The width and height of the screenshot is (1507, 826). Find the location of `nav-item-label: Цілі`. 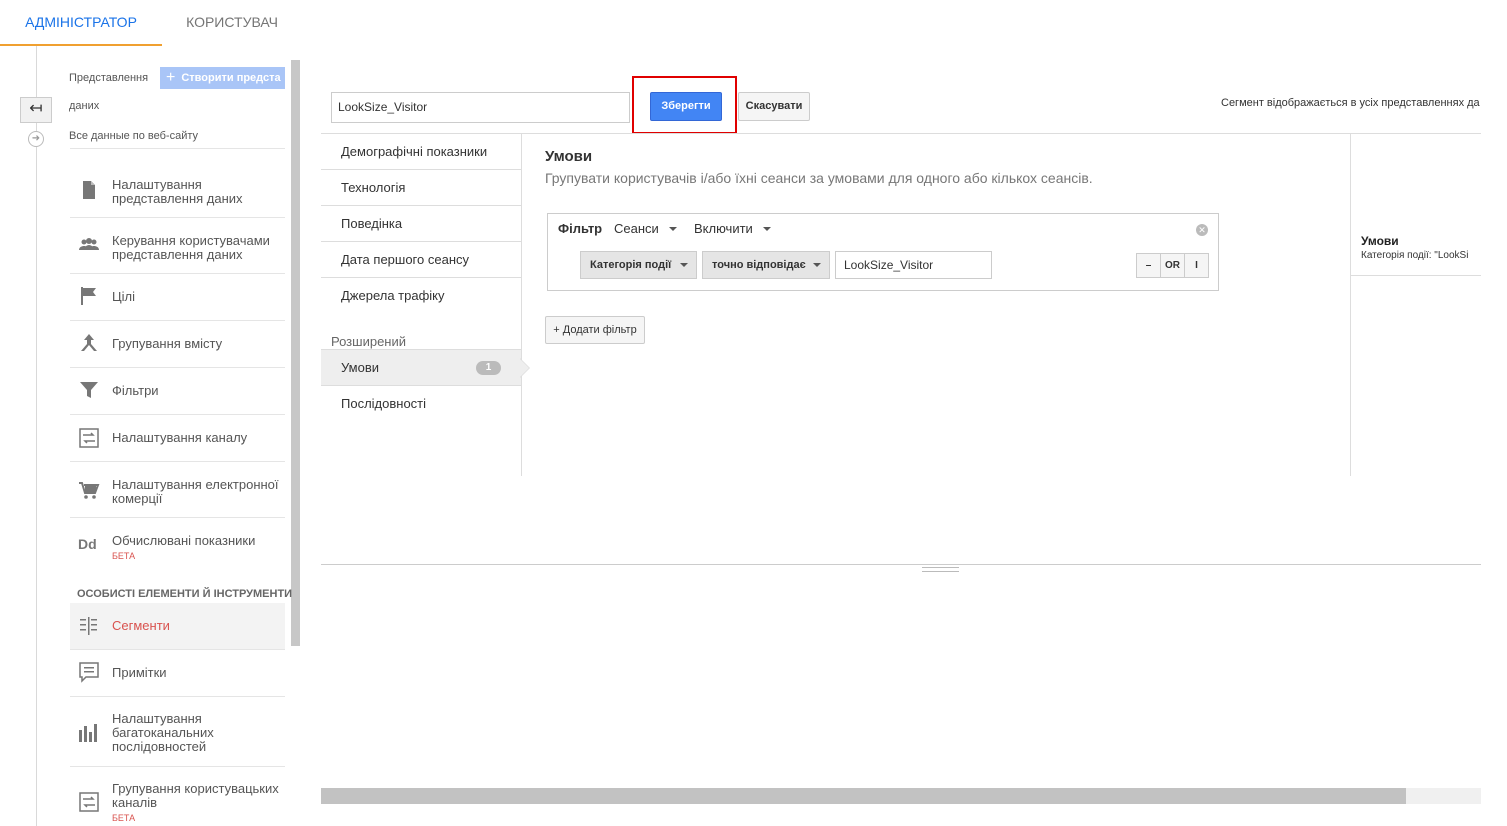

nav-item-label: Цілі is located at coordinates (123, 296).